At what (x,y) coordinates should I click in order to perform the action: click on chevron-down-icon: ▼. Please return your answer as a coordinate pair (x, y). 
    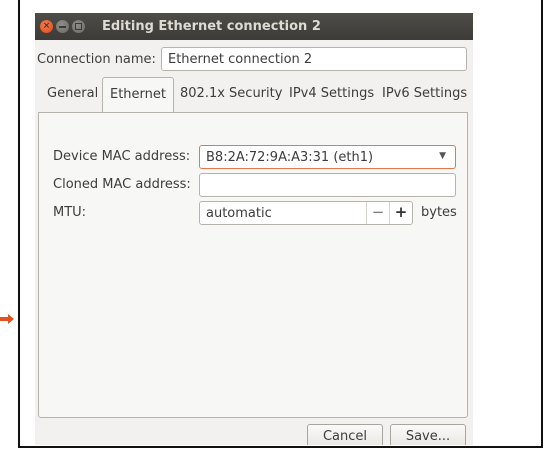
    Looking at the image, I should click on (442, 156).